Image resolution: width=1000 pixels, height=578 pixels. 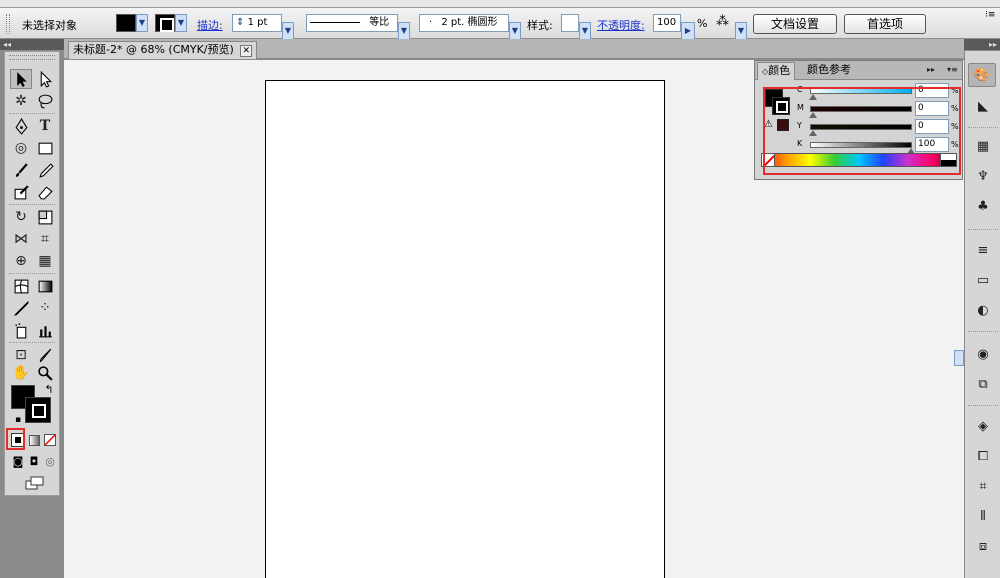 I want to click on gradient-mode-icon, so click(x=34, y=440).